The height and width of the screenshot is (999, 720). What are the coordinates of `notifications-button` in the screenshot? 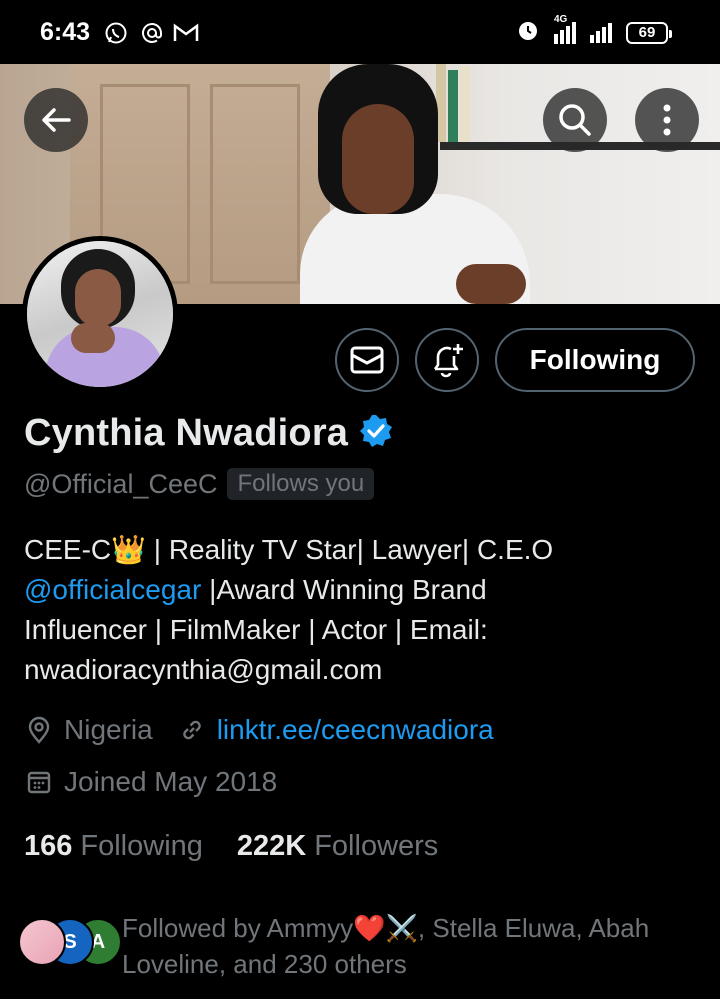 It's located at (447, 360).